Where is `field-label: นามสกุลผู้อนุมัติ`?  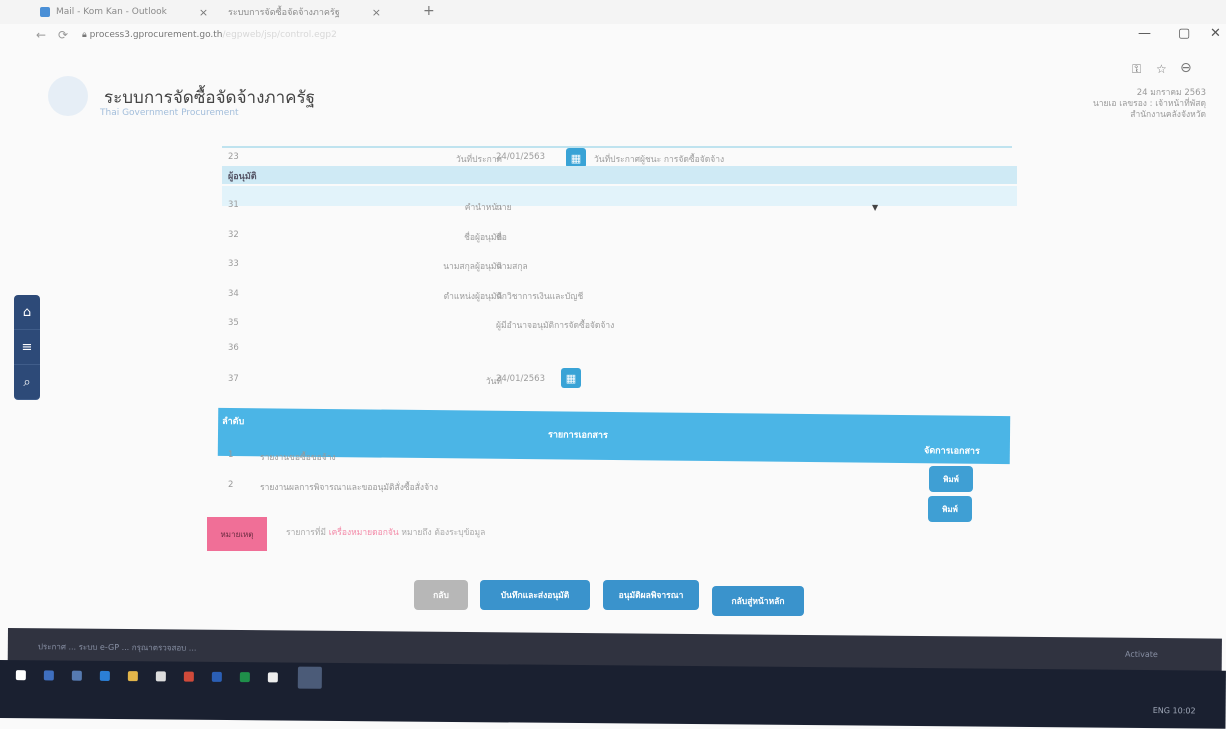
field-label: นามสกุลผู้อนุมัติ is located at coordinates (472, 267).